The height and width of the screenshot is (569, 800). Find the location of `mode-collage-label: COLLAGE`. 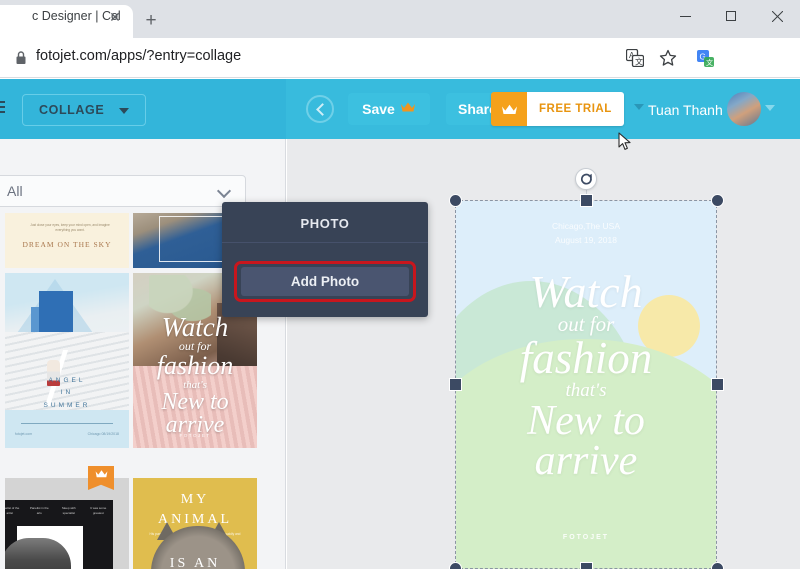

mode-collage-label: COLLAGE is located at coordinates (72, 110).